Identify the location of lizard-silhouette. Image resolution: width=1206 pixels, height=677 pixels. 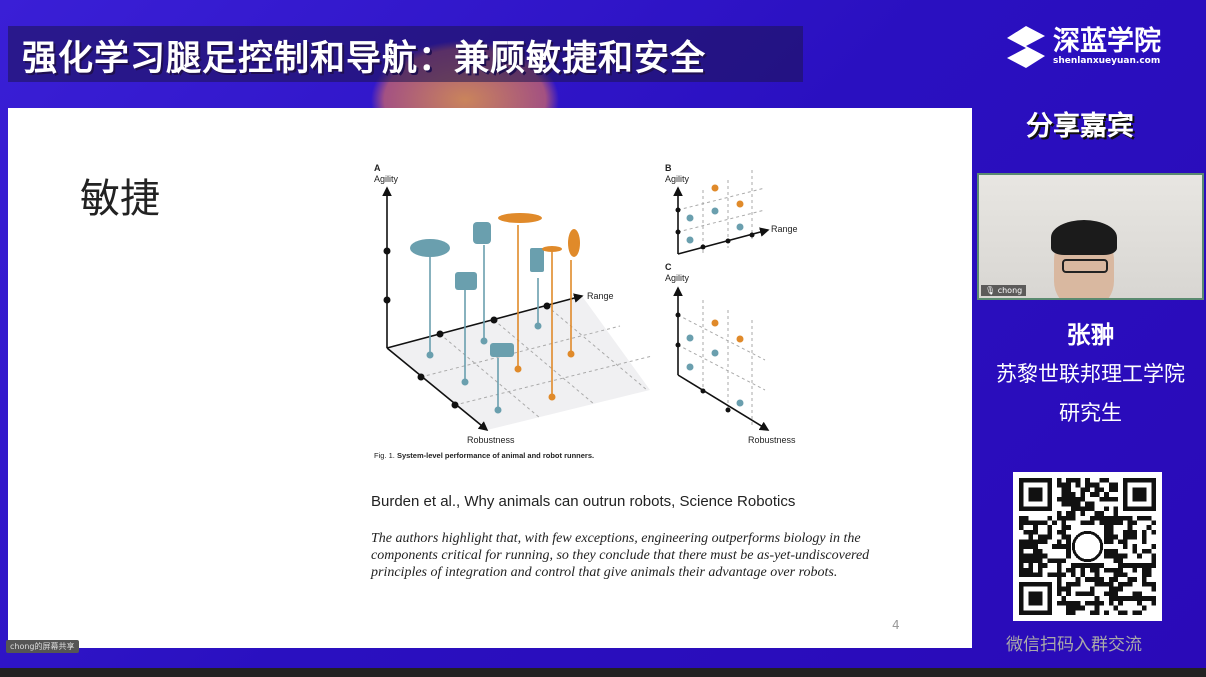
(552, 249).